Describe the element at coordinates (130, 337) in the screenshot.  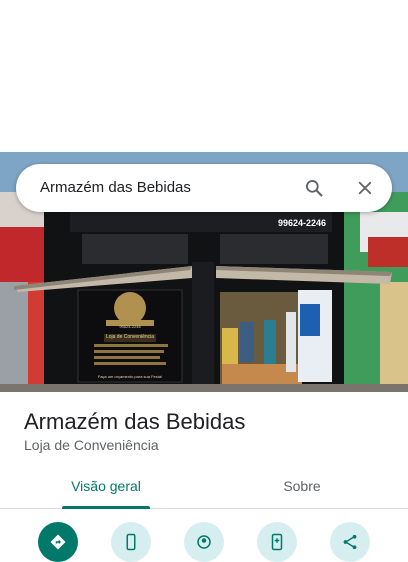
I see `storefront-sign-heading: Loja de Conveniência` at that location.